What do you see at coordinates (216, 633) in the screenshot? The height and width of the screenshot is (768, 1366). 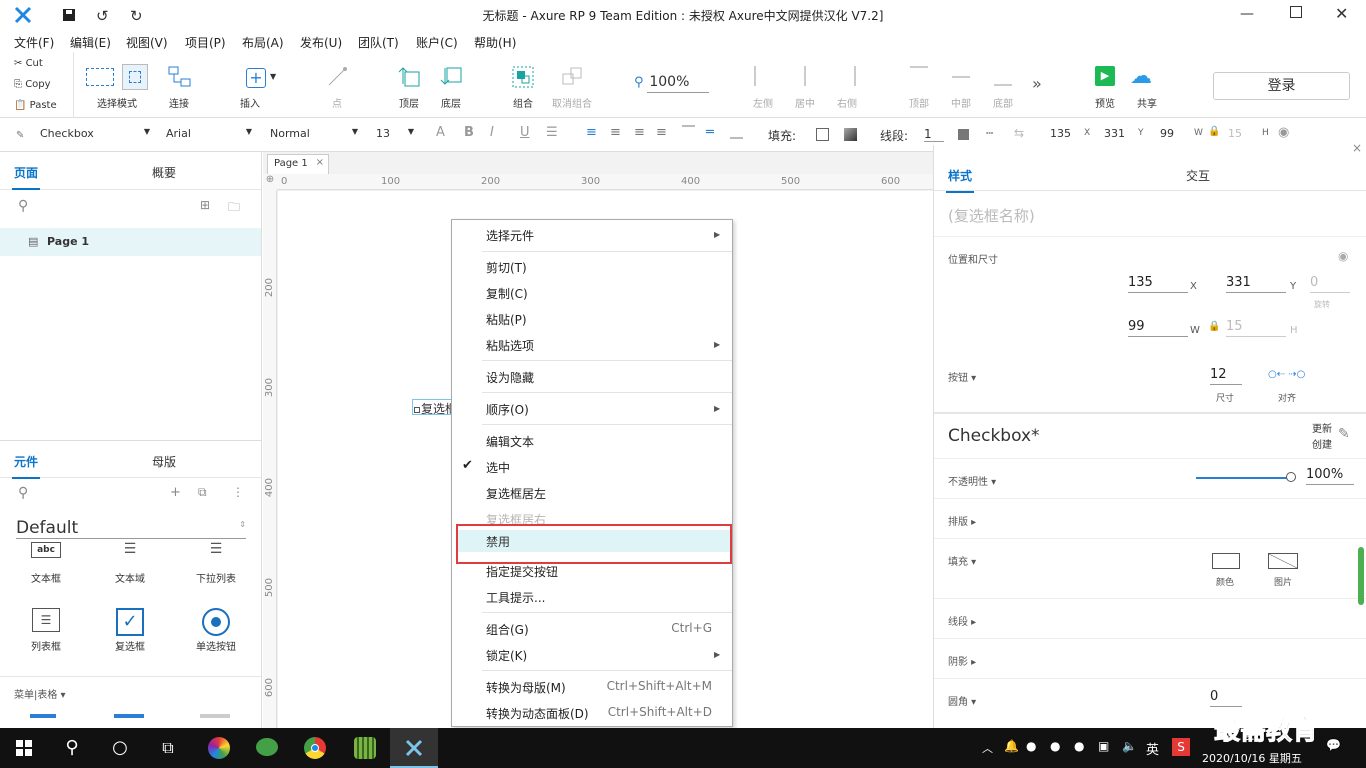 I see `widget-radio: 单选按钮` at bounding box center [216, 633].